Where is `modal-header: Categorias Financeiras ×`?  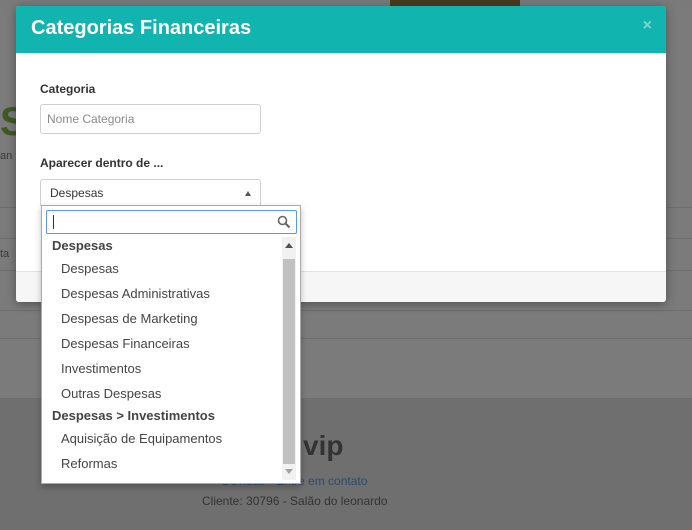
modal-header: Categorias Financeiras × is located at coordinates (341, 29).